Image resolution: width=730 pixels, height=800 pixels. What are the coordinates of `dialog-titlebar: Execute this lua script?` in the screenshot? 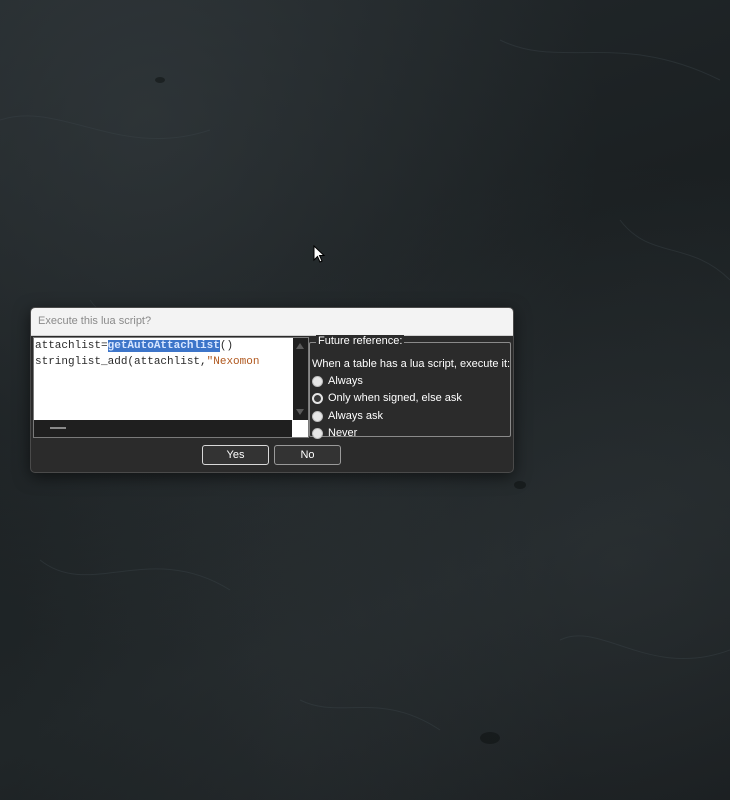 It's located at (272, 322).